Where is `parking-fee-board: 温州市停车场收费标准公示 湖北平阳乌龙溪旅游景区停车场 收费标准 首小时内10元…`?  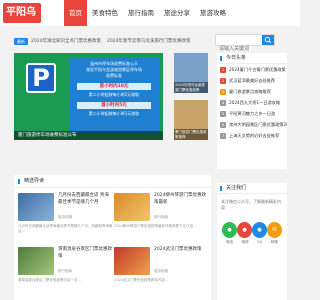
parking-fee-board: 温州市停车场收费标准公示 湖北平阳乌龙溪旅游景区停车场 收费标准 首小时内10元… is located at coordinates (114, 95).